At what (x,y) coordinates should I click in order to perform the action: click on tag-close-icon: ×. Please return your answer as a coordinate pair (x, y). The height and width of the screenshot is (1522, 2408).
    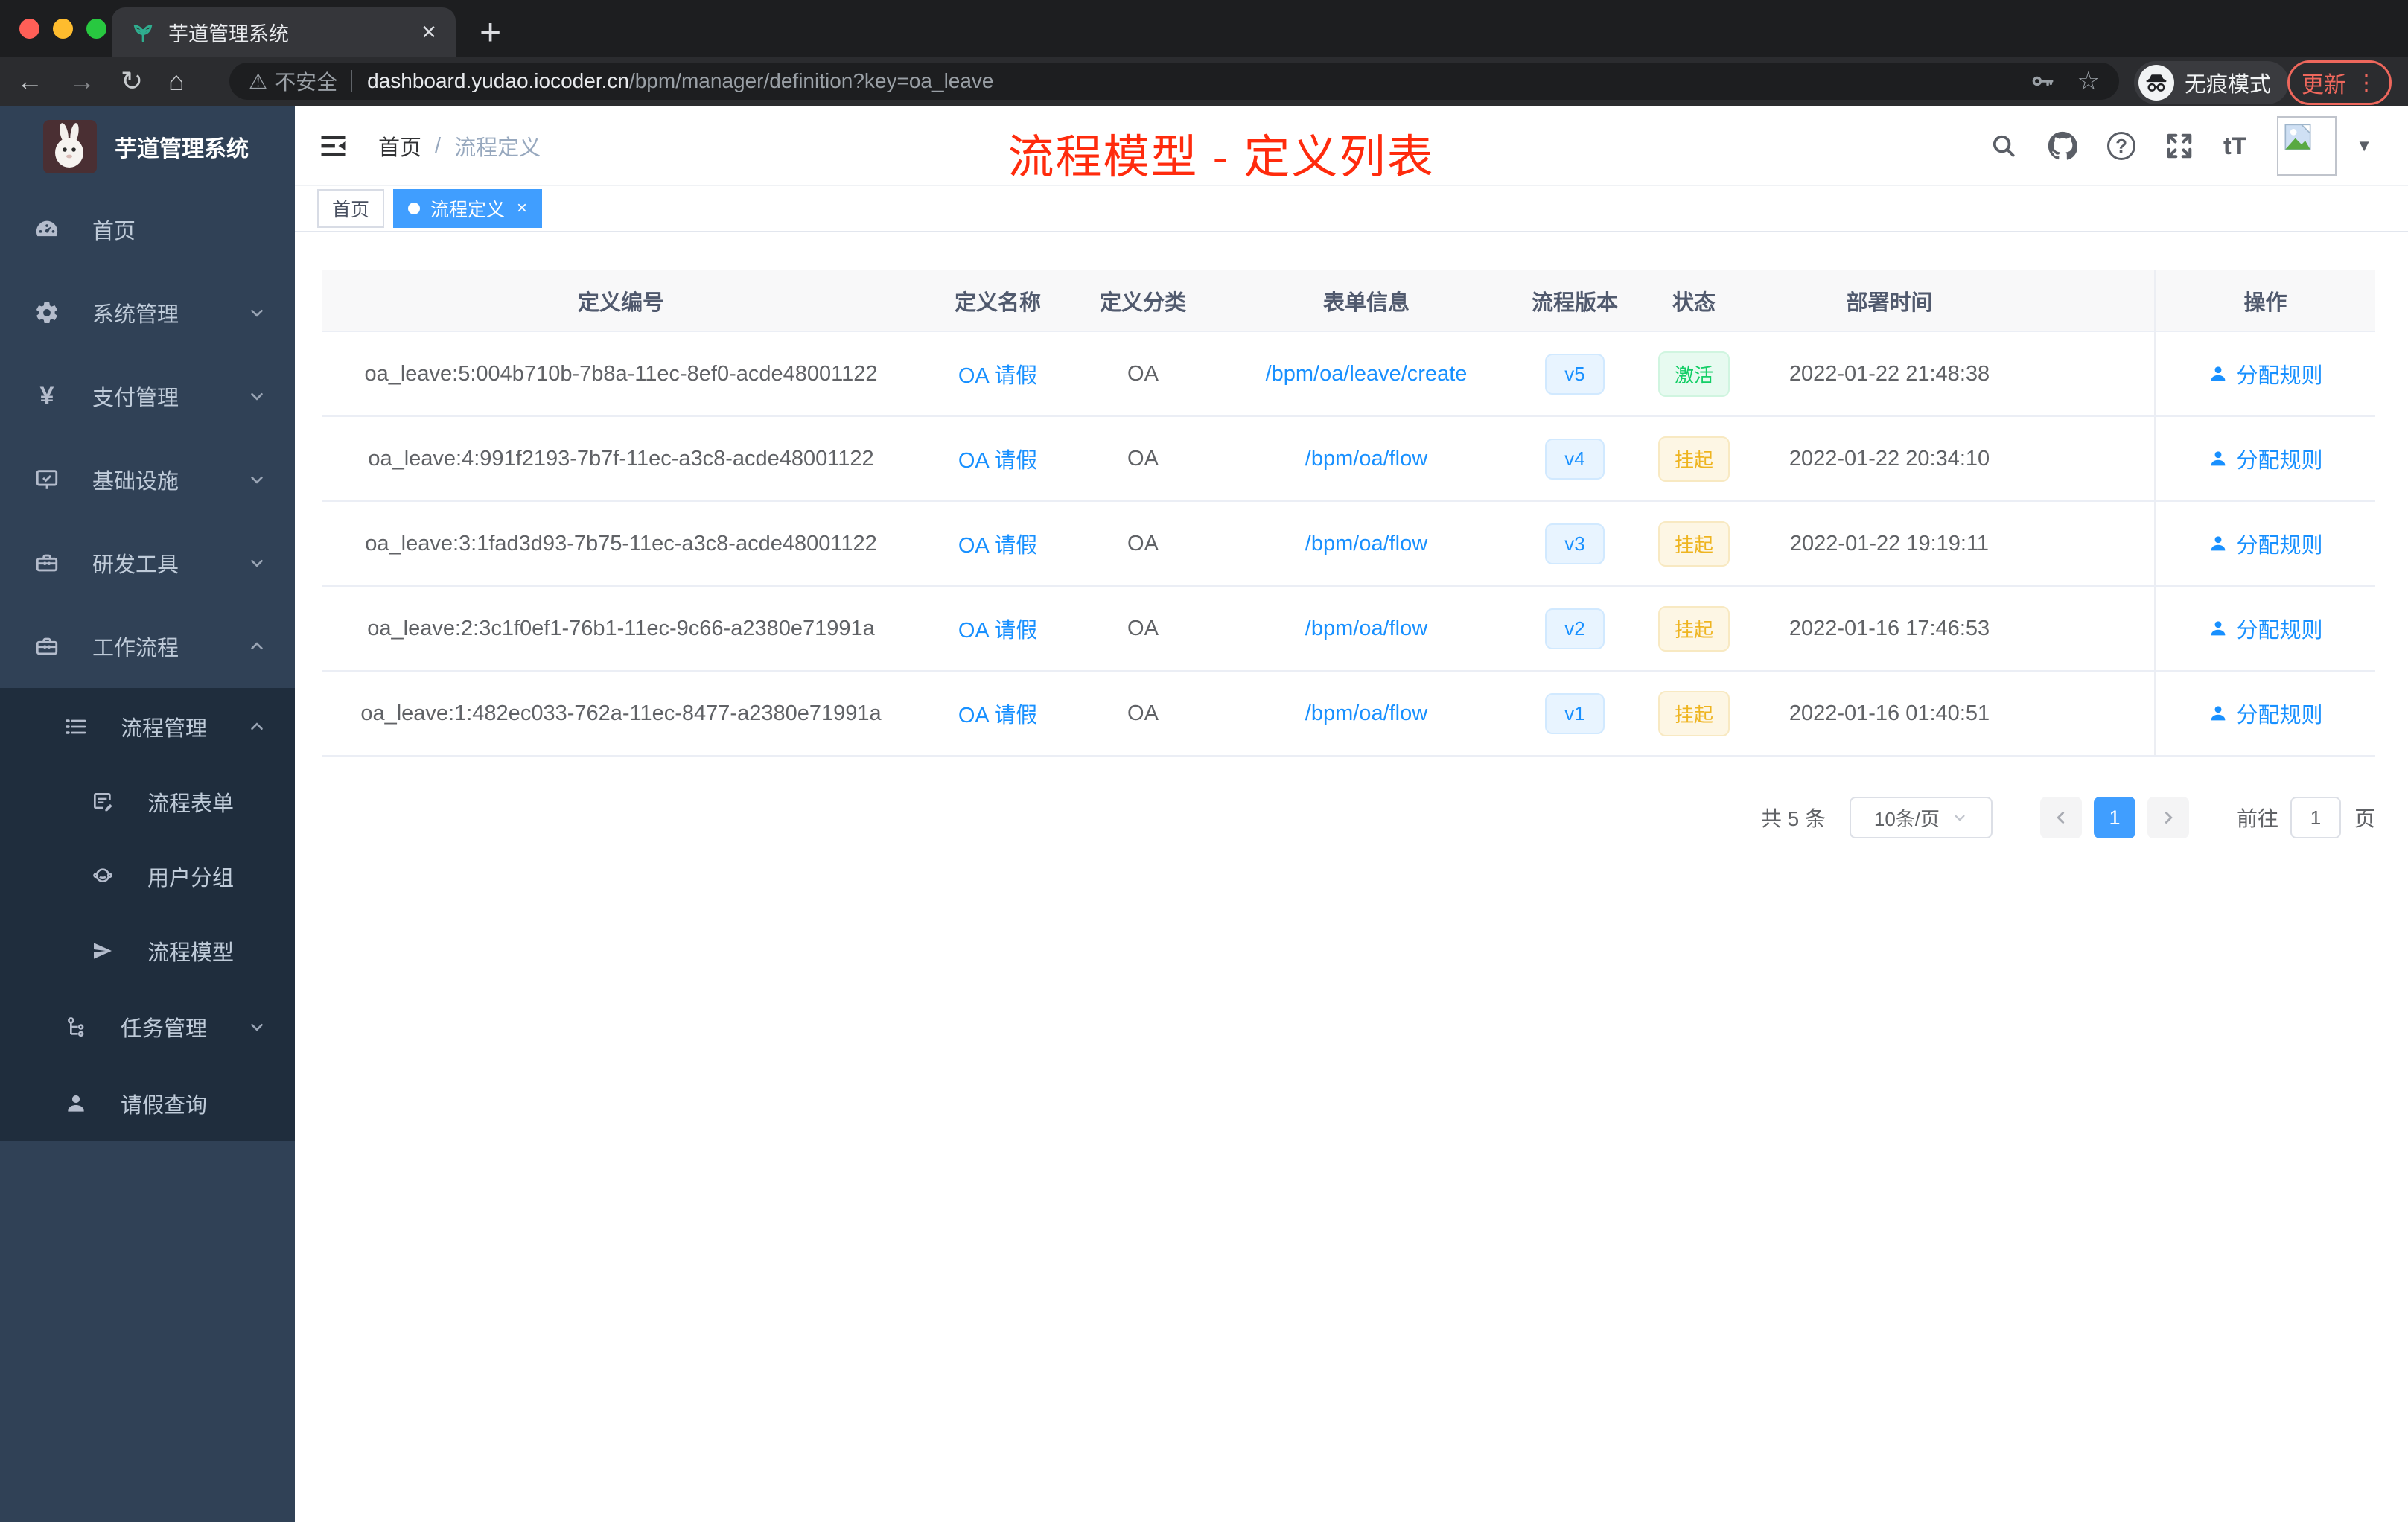
    Looking at the image, I should click on (522, 208).